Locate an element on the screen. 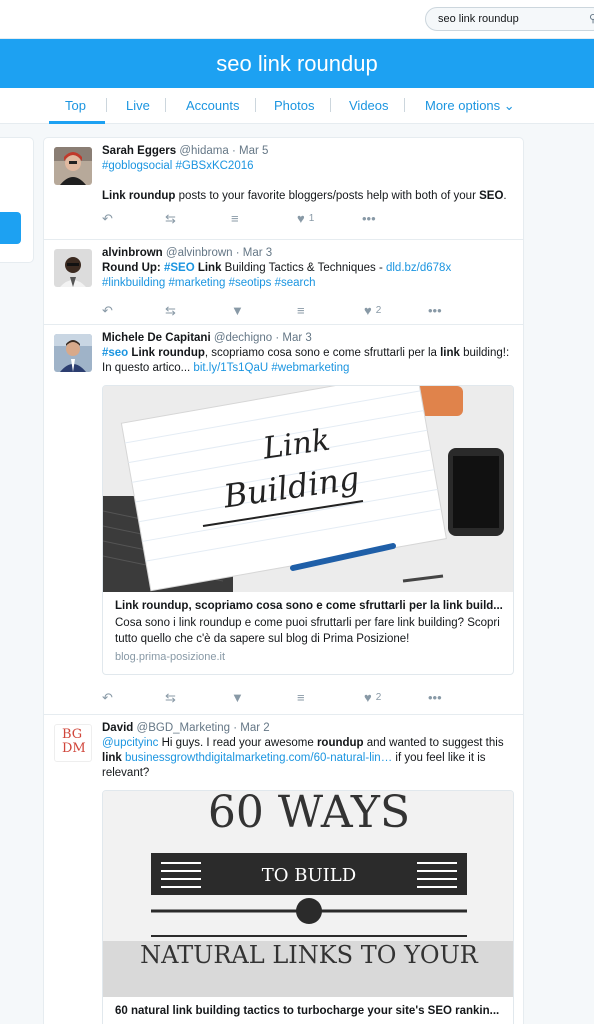 The image size is (594, 1024). tweet-link: bit.ly/1Ts1QaU is located at coordinates (230, 368).